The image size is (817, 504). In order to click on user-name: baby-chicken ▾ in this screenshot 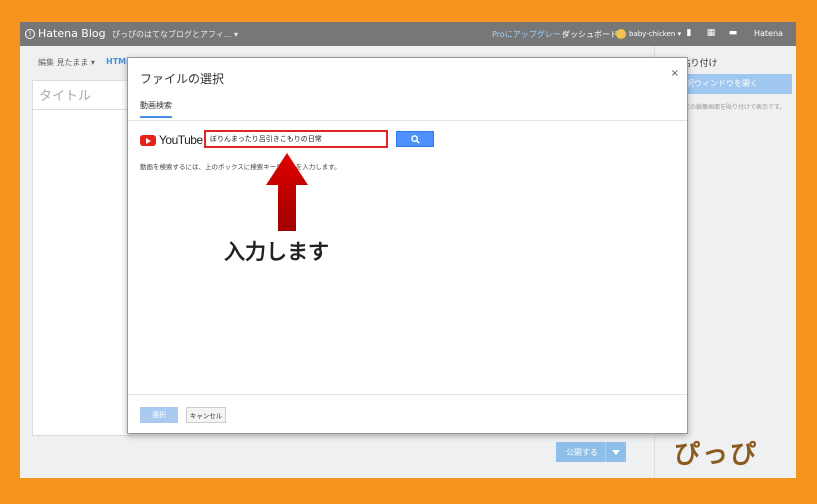, I will do `click(655, 34)`.